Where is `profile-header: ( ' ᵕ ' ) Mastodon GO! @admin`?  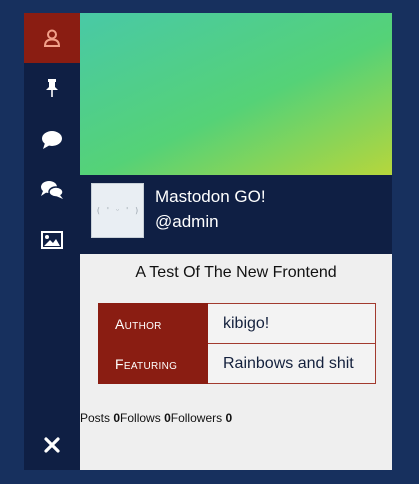 profile-header: ( ' ᵕ ' ) Mastodon GO! @admin is located at coordinates (236, 214).